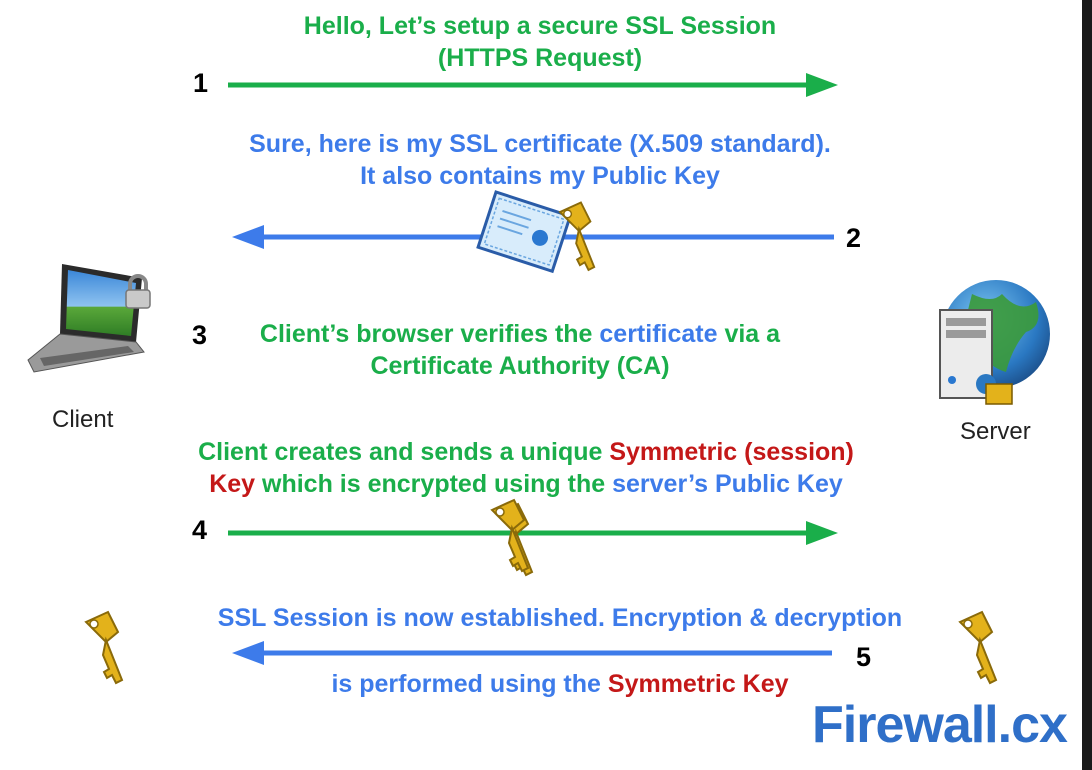  Describe the element at coordinates (248, 237) in the screenshot. I see `arrow-2-head` at that location.